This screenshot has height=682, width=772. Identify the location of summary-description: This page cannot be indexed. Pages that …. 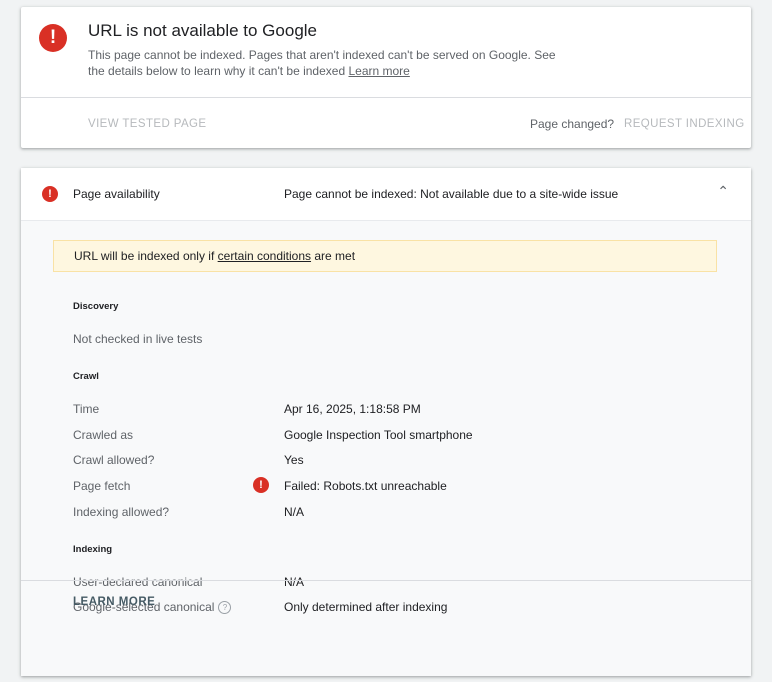
(323, 63).